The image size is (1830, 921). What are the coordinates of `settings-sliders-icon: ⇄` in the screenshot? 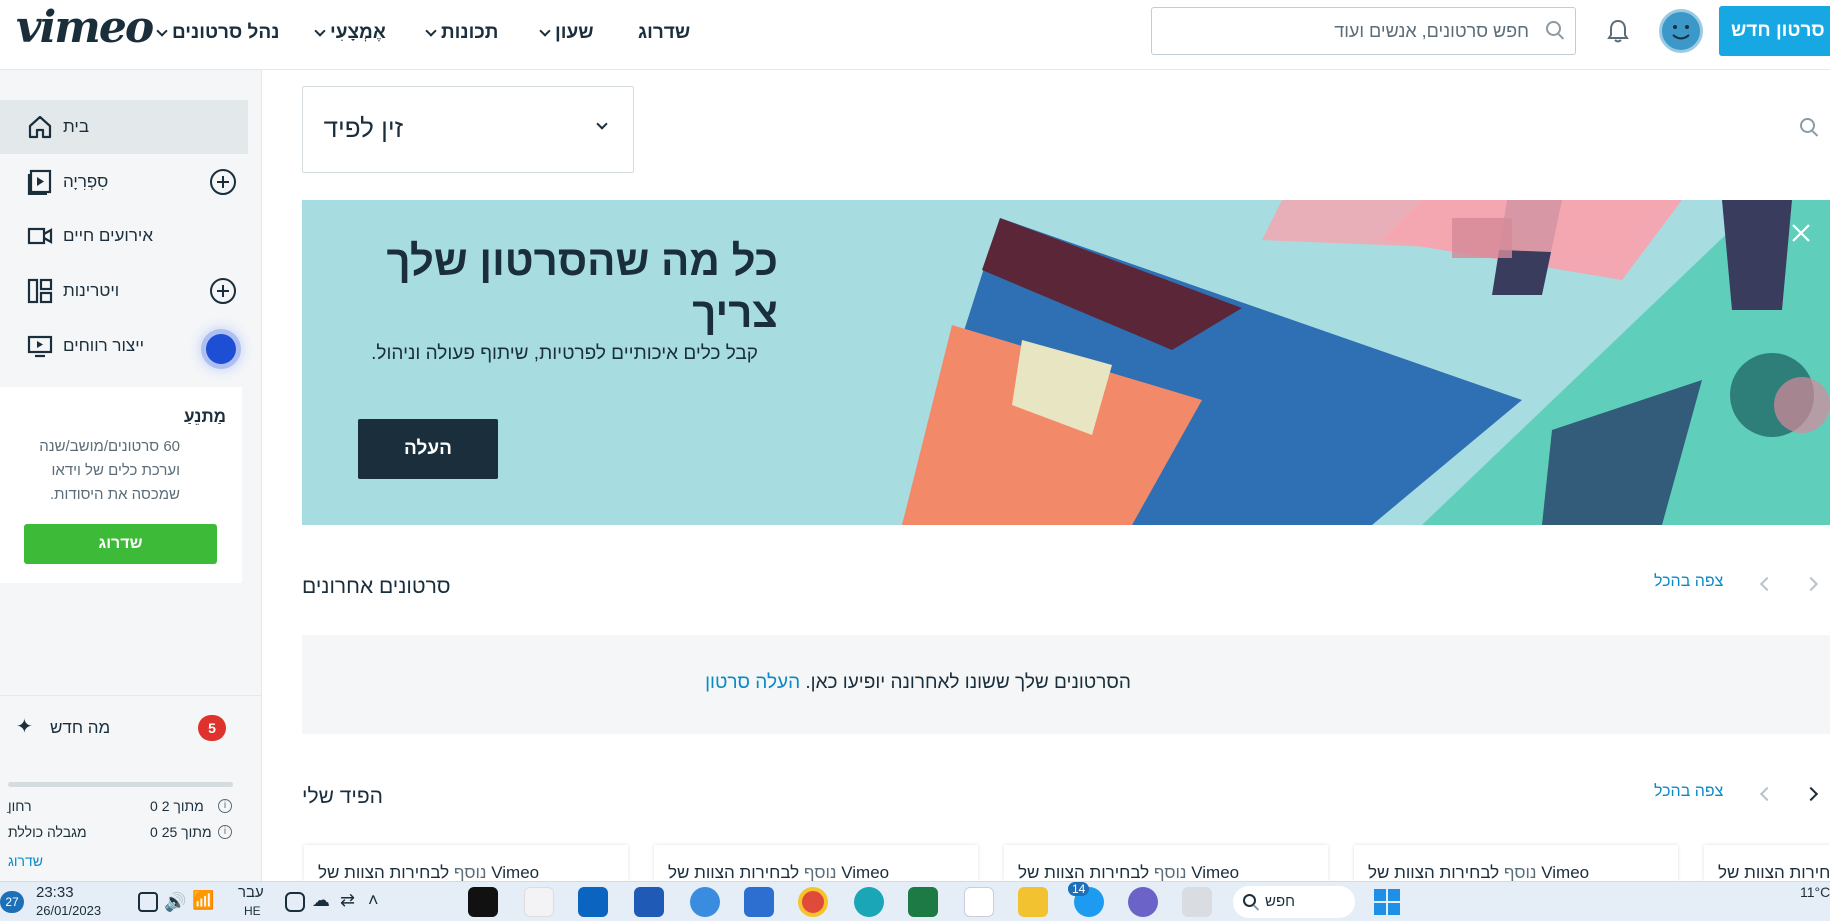 It's located at (350, 900).